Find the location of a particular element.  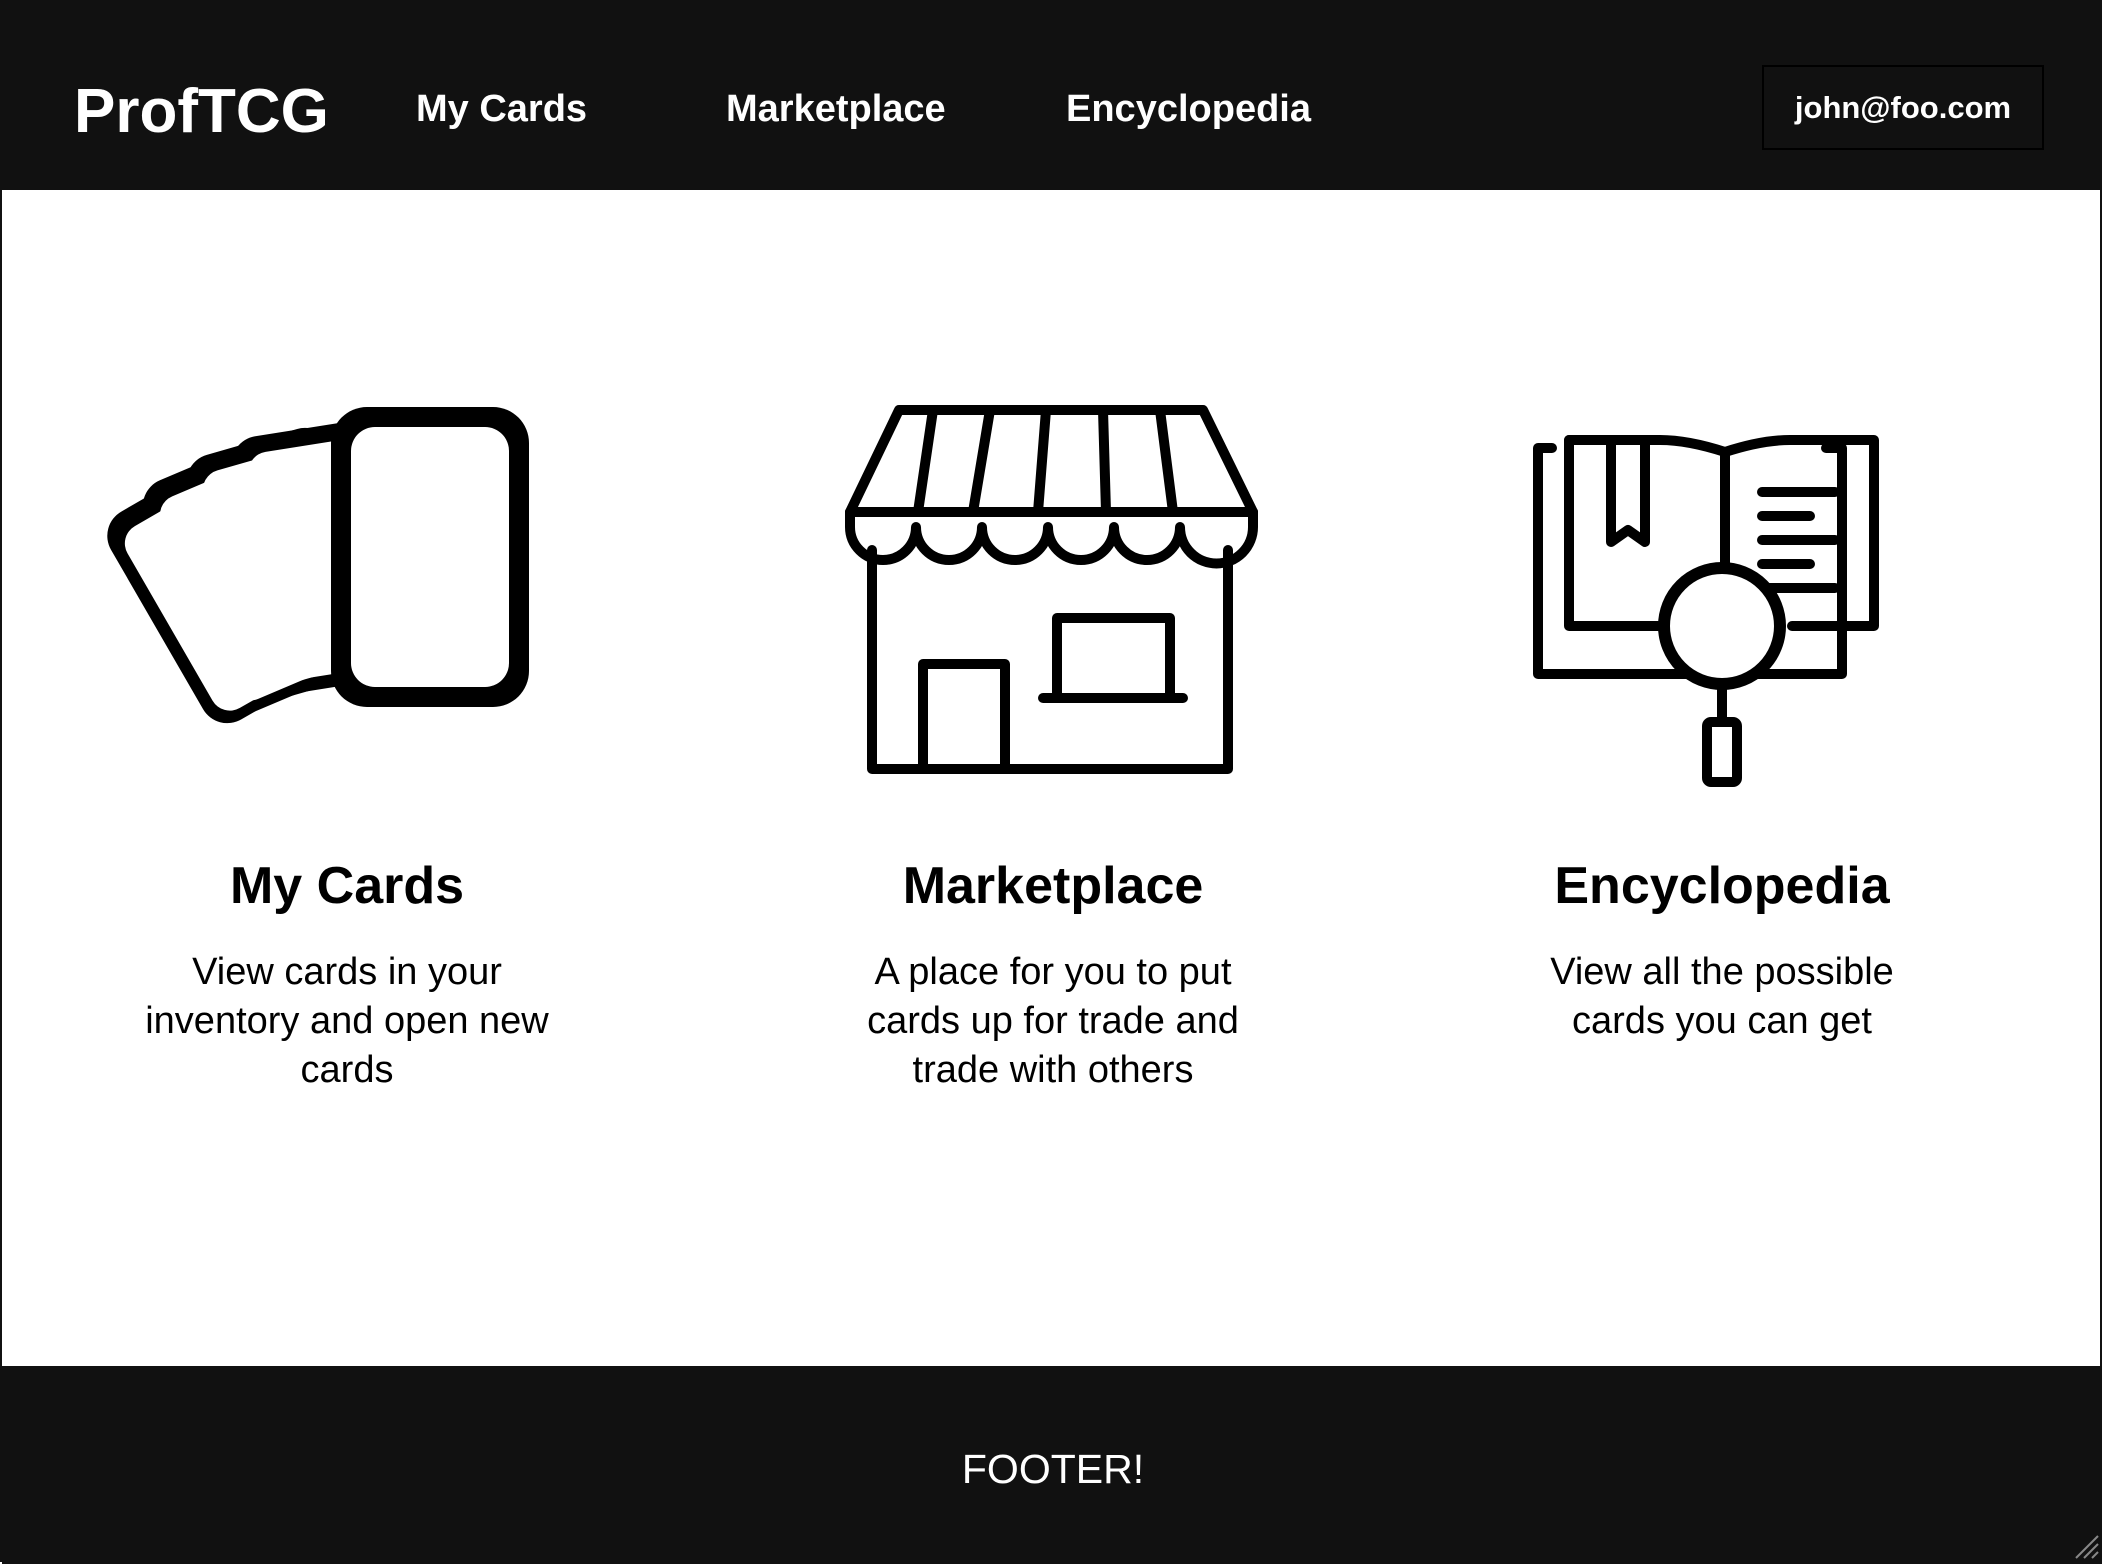

resize-grip-icon is located at coordinates (2085, 1545).